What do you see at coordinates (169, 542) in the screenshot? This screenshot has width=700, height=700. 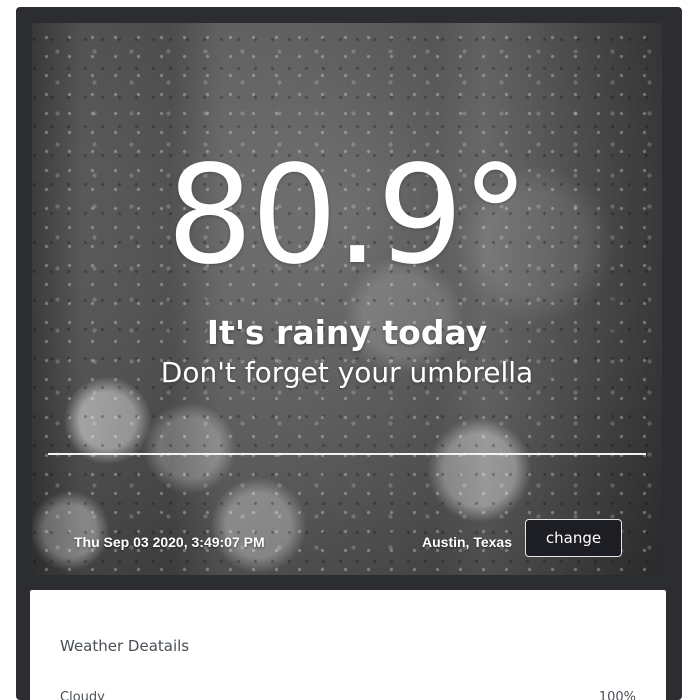 I see `current-datetime: Thu Sep 03 2020, 3:49:07 PM` at bounding box center [169, 542].